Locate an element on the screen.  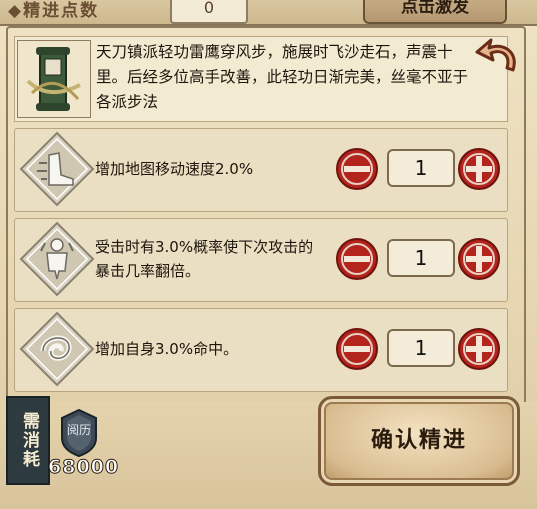
yueli-coin-icon: 阅历 is located at coordinates (79, 433).